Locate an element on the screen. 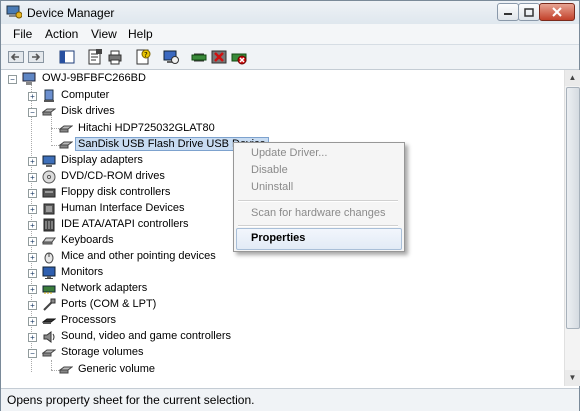 The image size is (580, 411). tree-item-label: Mice and other pointing devices is located at coordinates (138, 256).